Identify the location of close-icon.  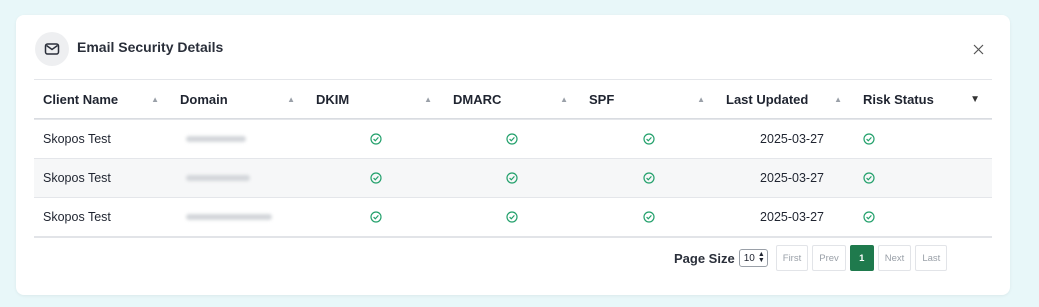
(978, 49).